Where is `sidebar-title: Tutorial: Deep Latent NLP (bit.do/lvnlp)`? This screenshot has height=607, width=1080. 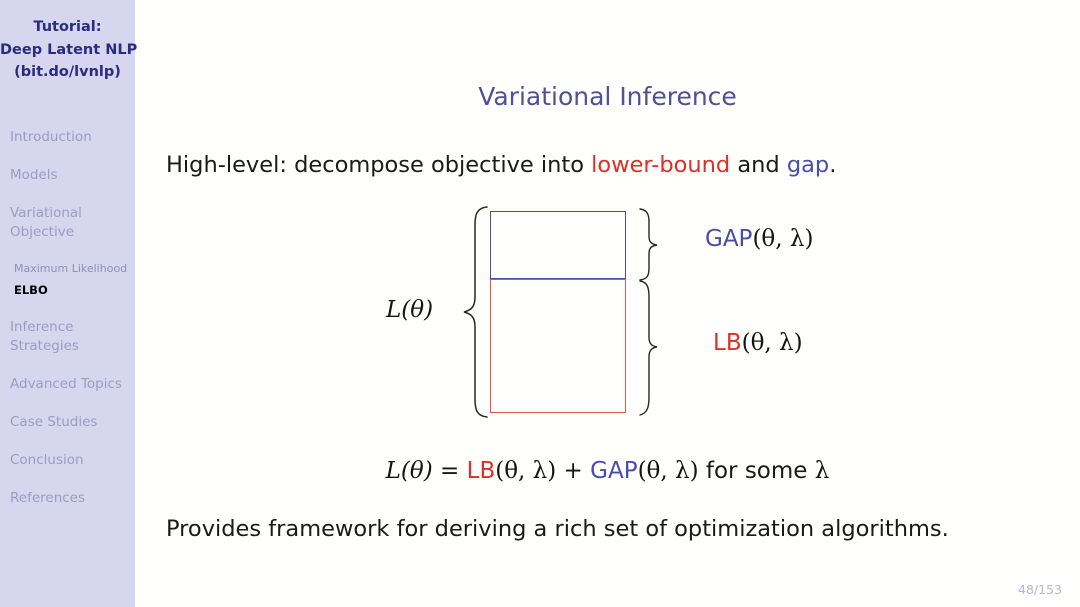 sidebar-title: Tutorial: Deep Latent NLP (bit.do/lvnlp) is located at coordinates (69, 50).